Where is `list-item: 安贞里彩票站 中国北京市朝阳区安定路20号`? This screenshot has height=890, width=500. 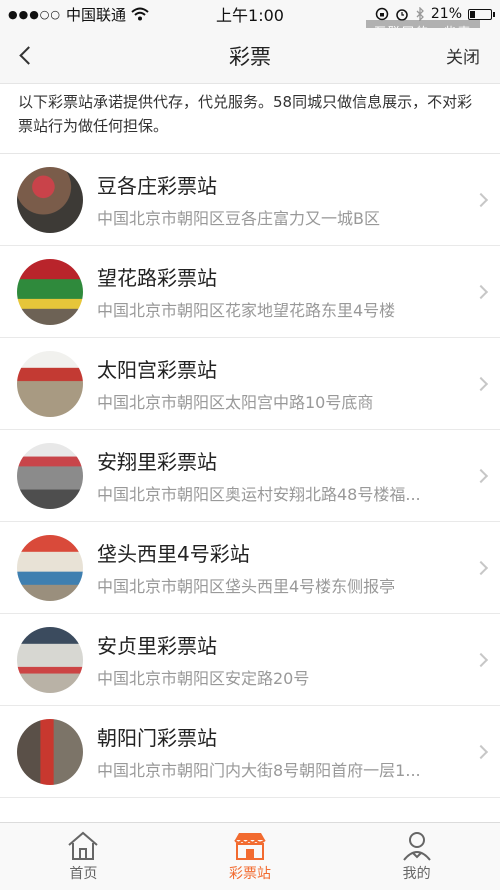 list-item: 安贞里彩票站 中国北京市朝阳区安定路20号 is located at coordinates (250, 660).